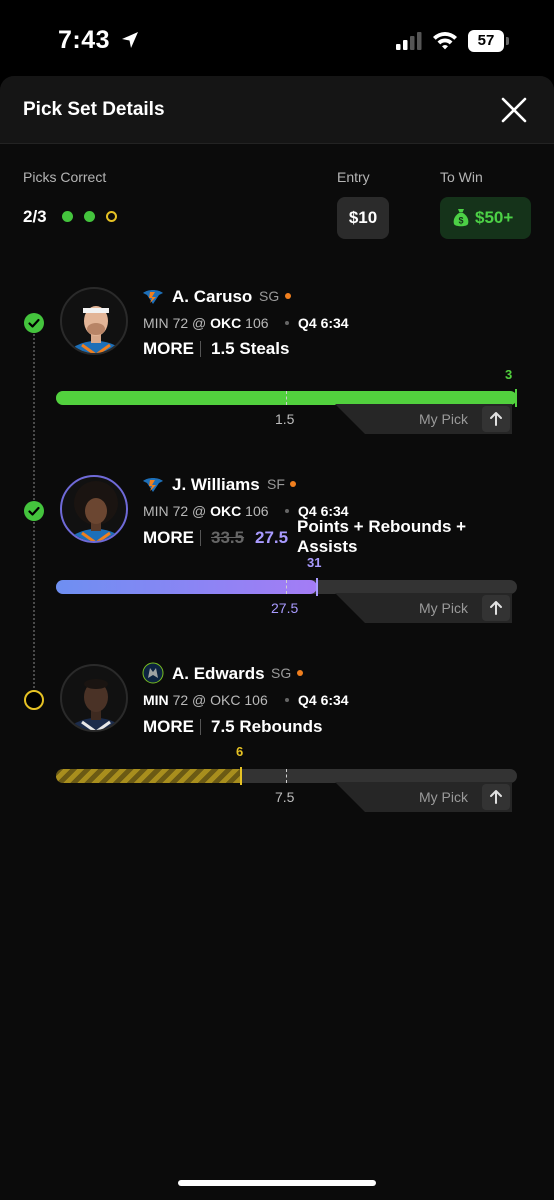  I want to click on current-value: 6, so click(240, 751).